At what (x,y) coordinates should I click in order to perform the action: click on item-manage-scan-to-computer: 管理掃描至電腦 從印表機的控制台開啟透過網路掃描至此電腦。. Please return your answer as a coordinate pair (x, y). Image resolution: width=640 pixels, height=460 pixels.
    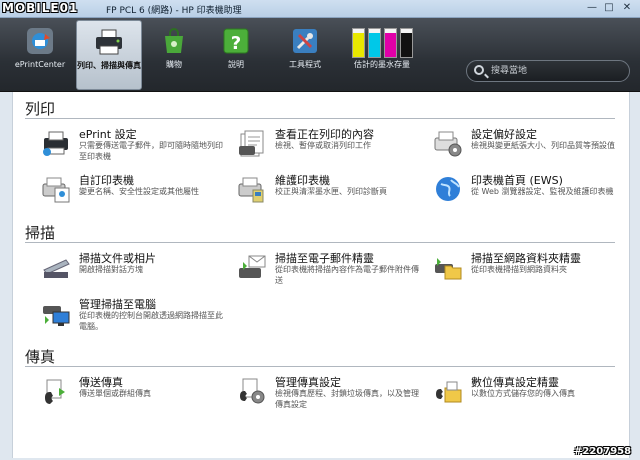
    Looking at the image, I should click on (132, 318).